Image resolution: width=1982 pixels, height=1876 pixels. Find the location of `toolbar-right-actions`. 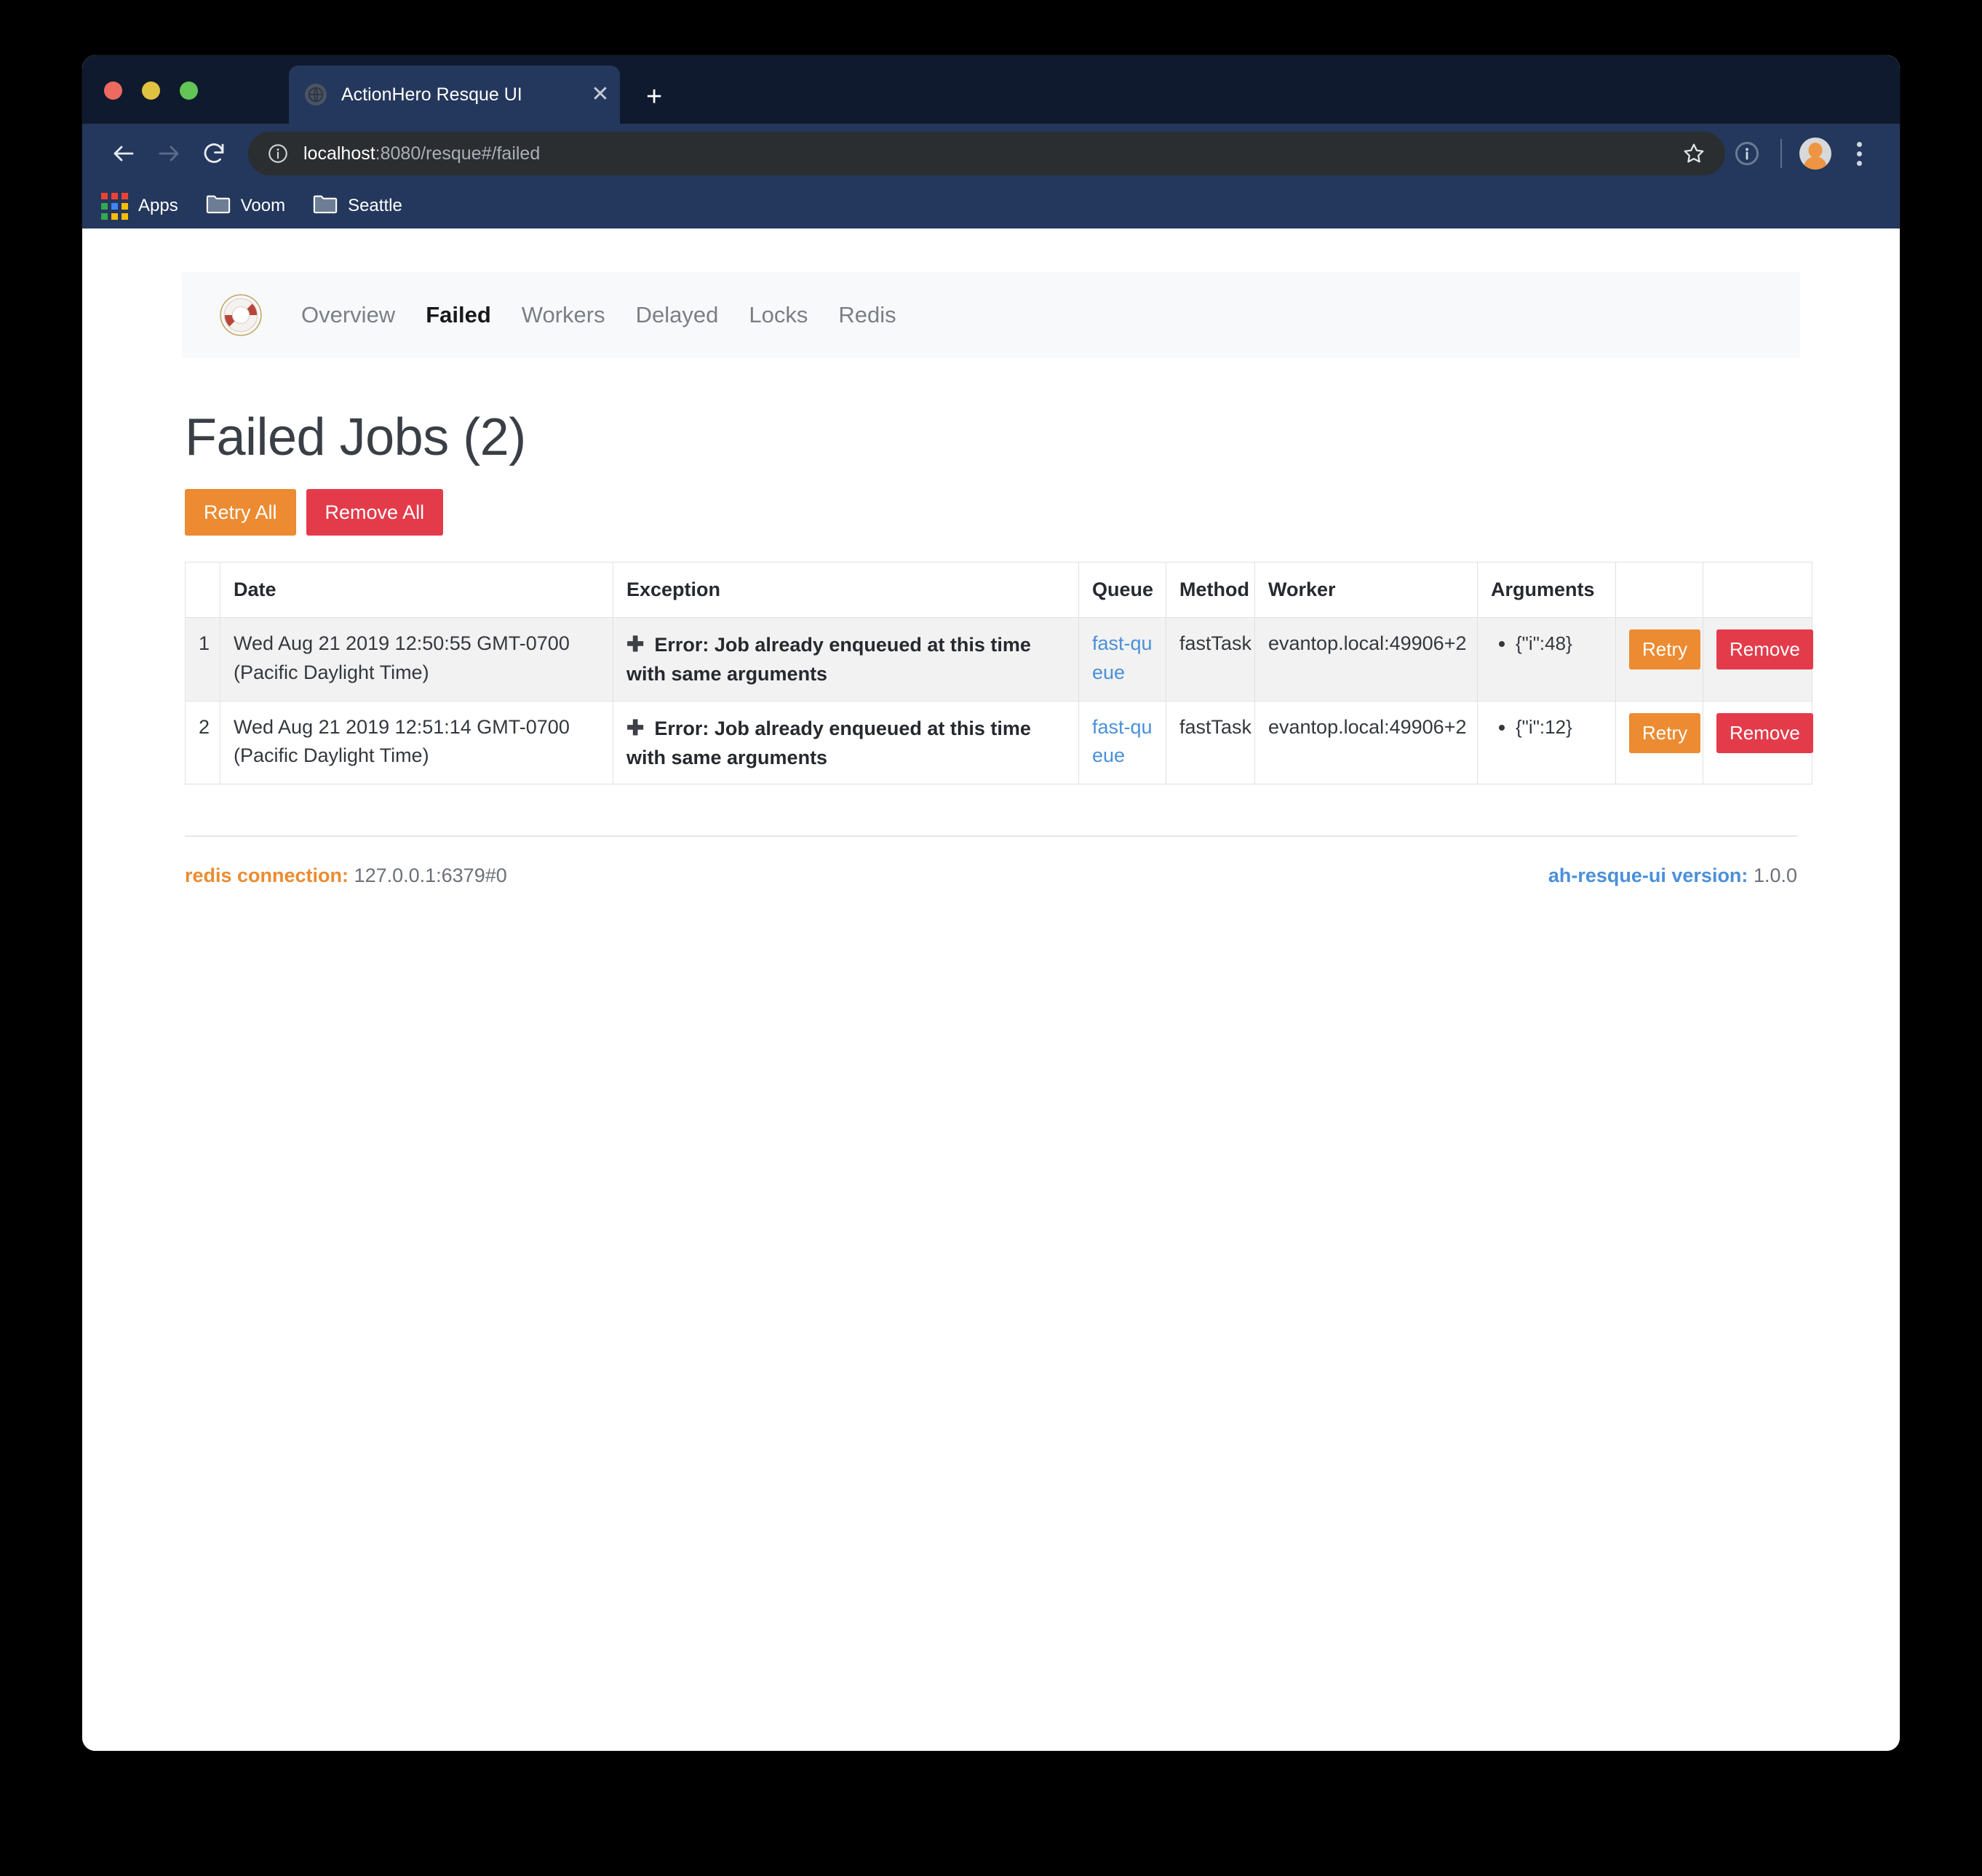

toolbar-right-actions is located at coordinates (1803, 154).